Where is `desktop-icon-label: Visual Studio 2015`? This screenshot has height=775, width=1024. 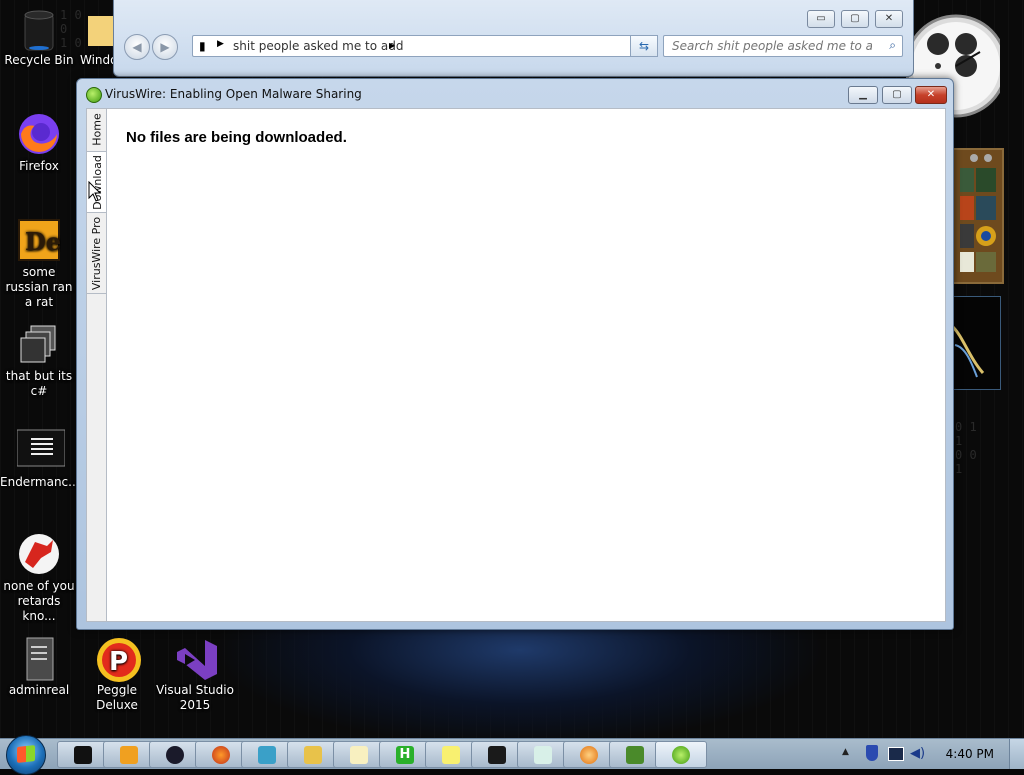 desktop-icon-label: Visual Studio 2015 is located at coordinates (195, 697).